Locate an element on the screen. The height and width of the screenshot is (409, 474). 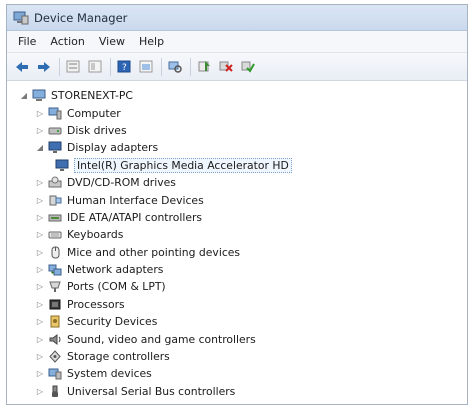
usb-icon is located at coordinates (55, 391).